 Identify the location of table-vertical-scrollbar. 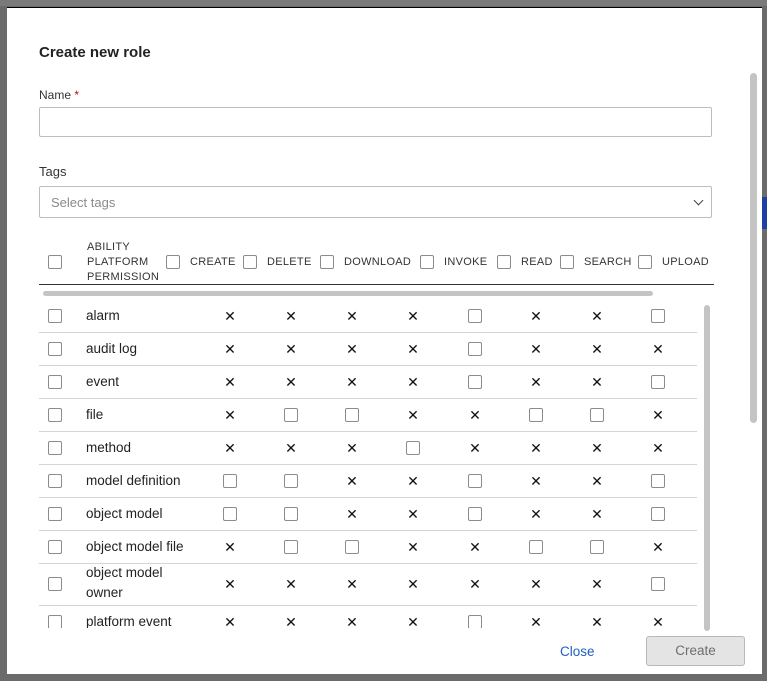
(707, 468).